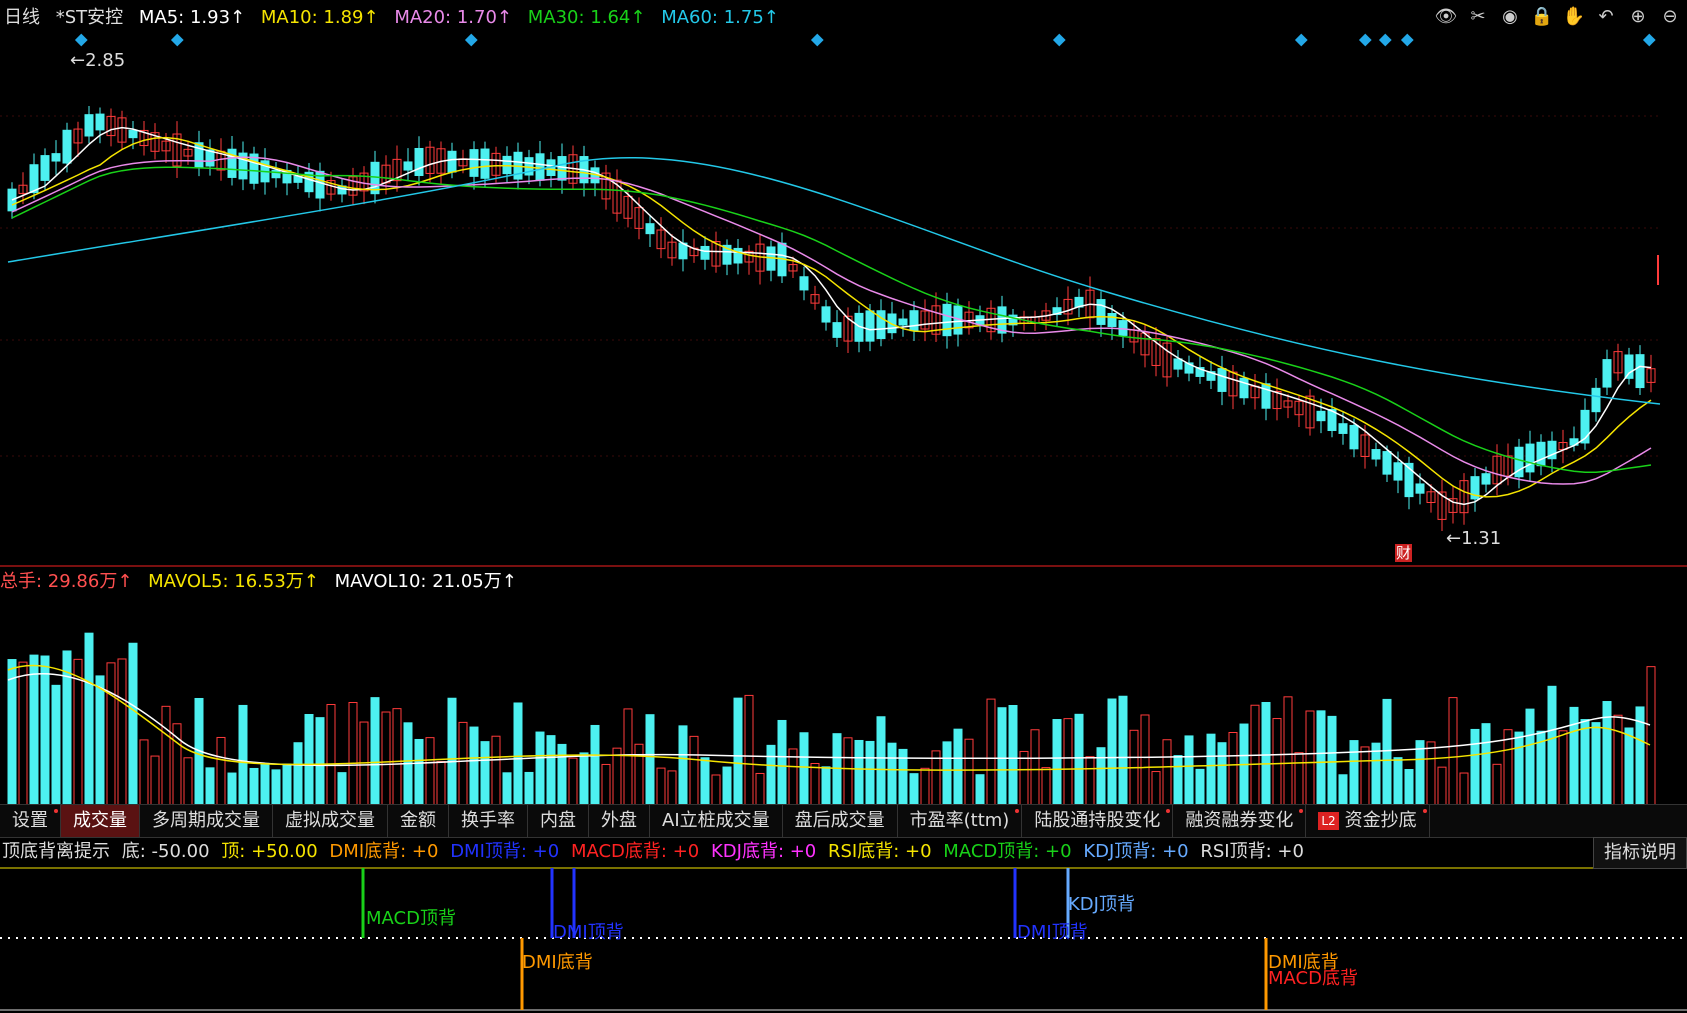 The image size is (1687, 1013). I want to click on rsi-bottom-value: RSI底背: +0, so click(880, 851).